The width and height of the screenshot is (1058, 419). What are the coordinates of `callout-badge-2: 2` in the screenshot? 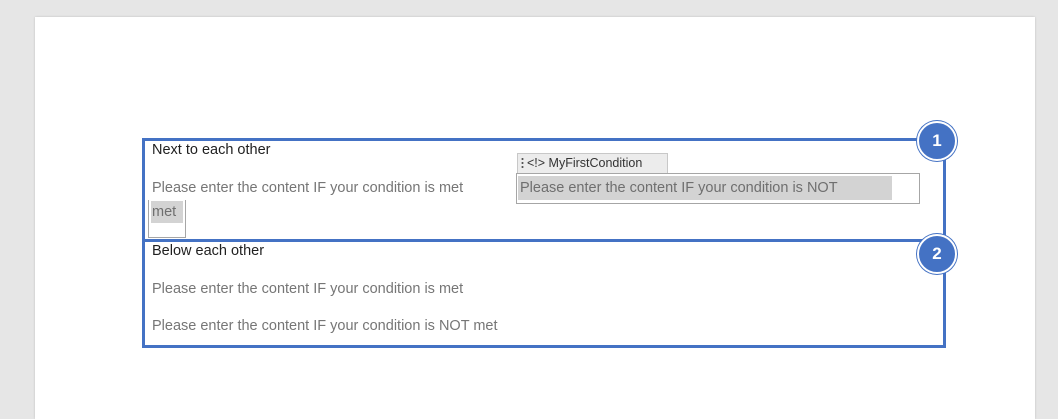 It's located at (937, 254).